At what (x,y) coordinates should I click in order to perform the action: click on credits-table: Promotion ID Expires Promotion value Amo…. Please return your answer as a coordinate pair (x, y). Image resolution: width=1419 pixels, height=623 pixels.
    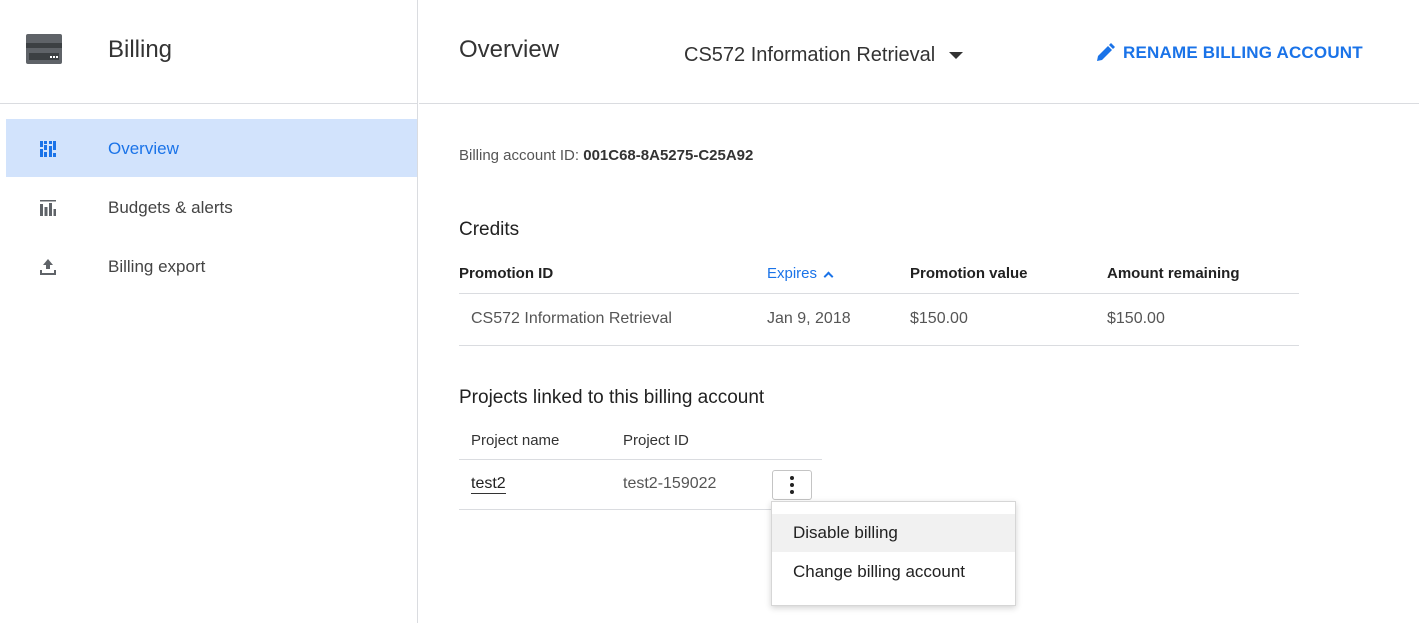
    Looking at the image, I should click on (879, 300).